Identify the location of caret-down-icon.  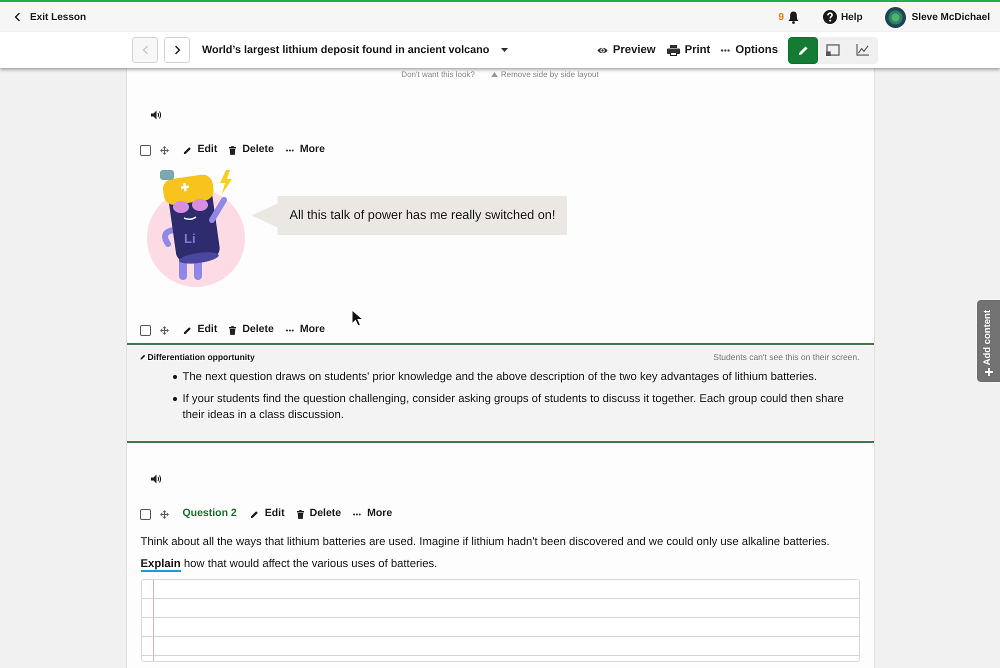
(504, 50).